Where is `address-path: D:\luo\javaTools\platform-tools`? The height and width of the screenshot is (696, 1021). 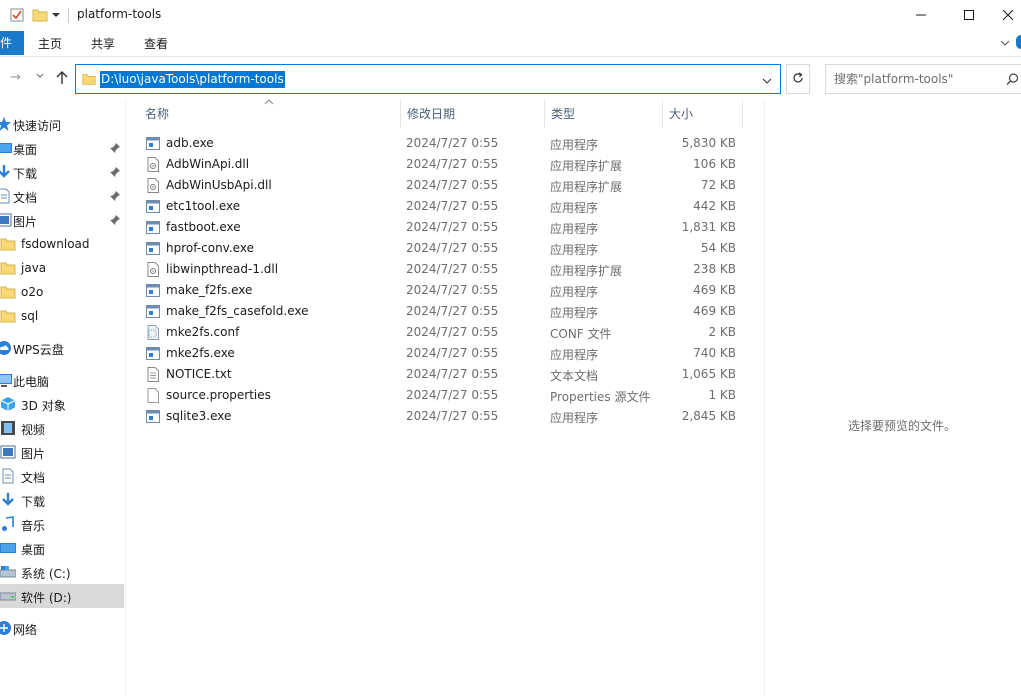
address-path: D:\luo\javaTools\platform-tools is located at coordinates (192, 79).